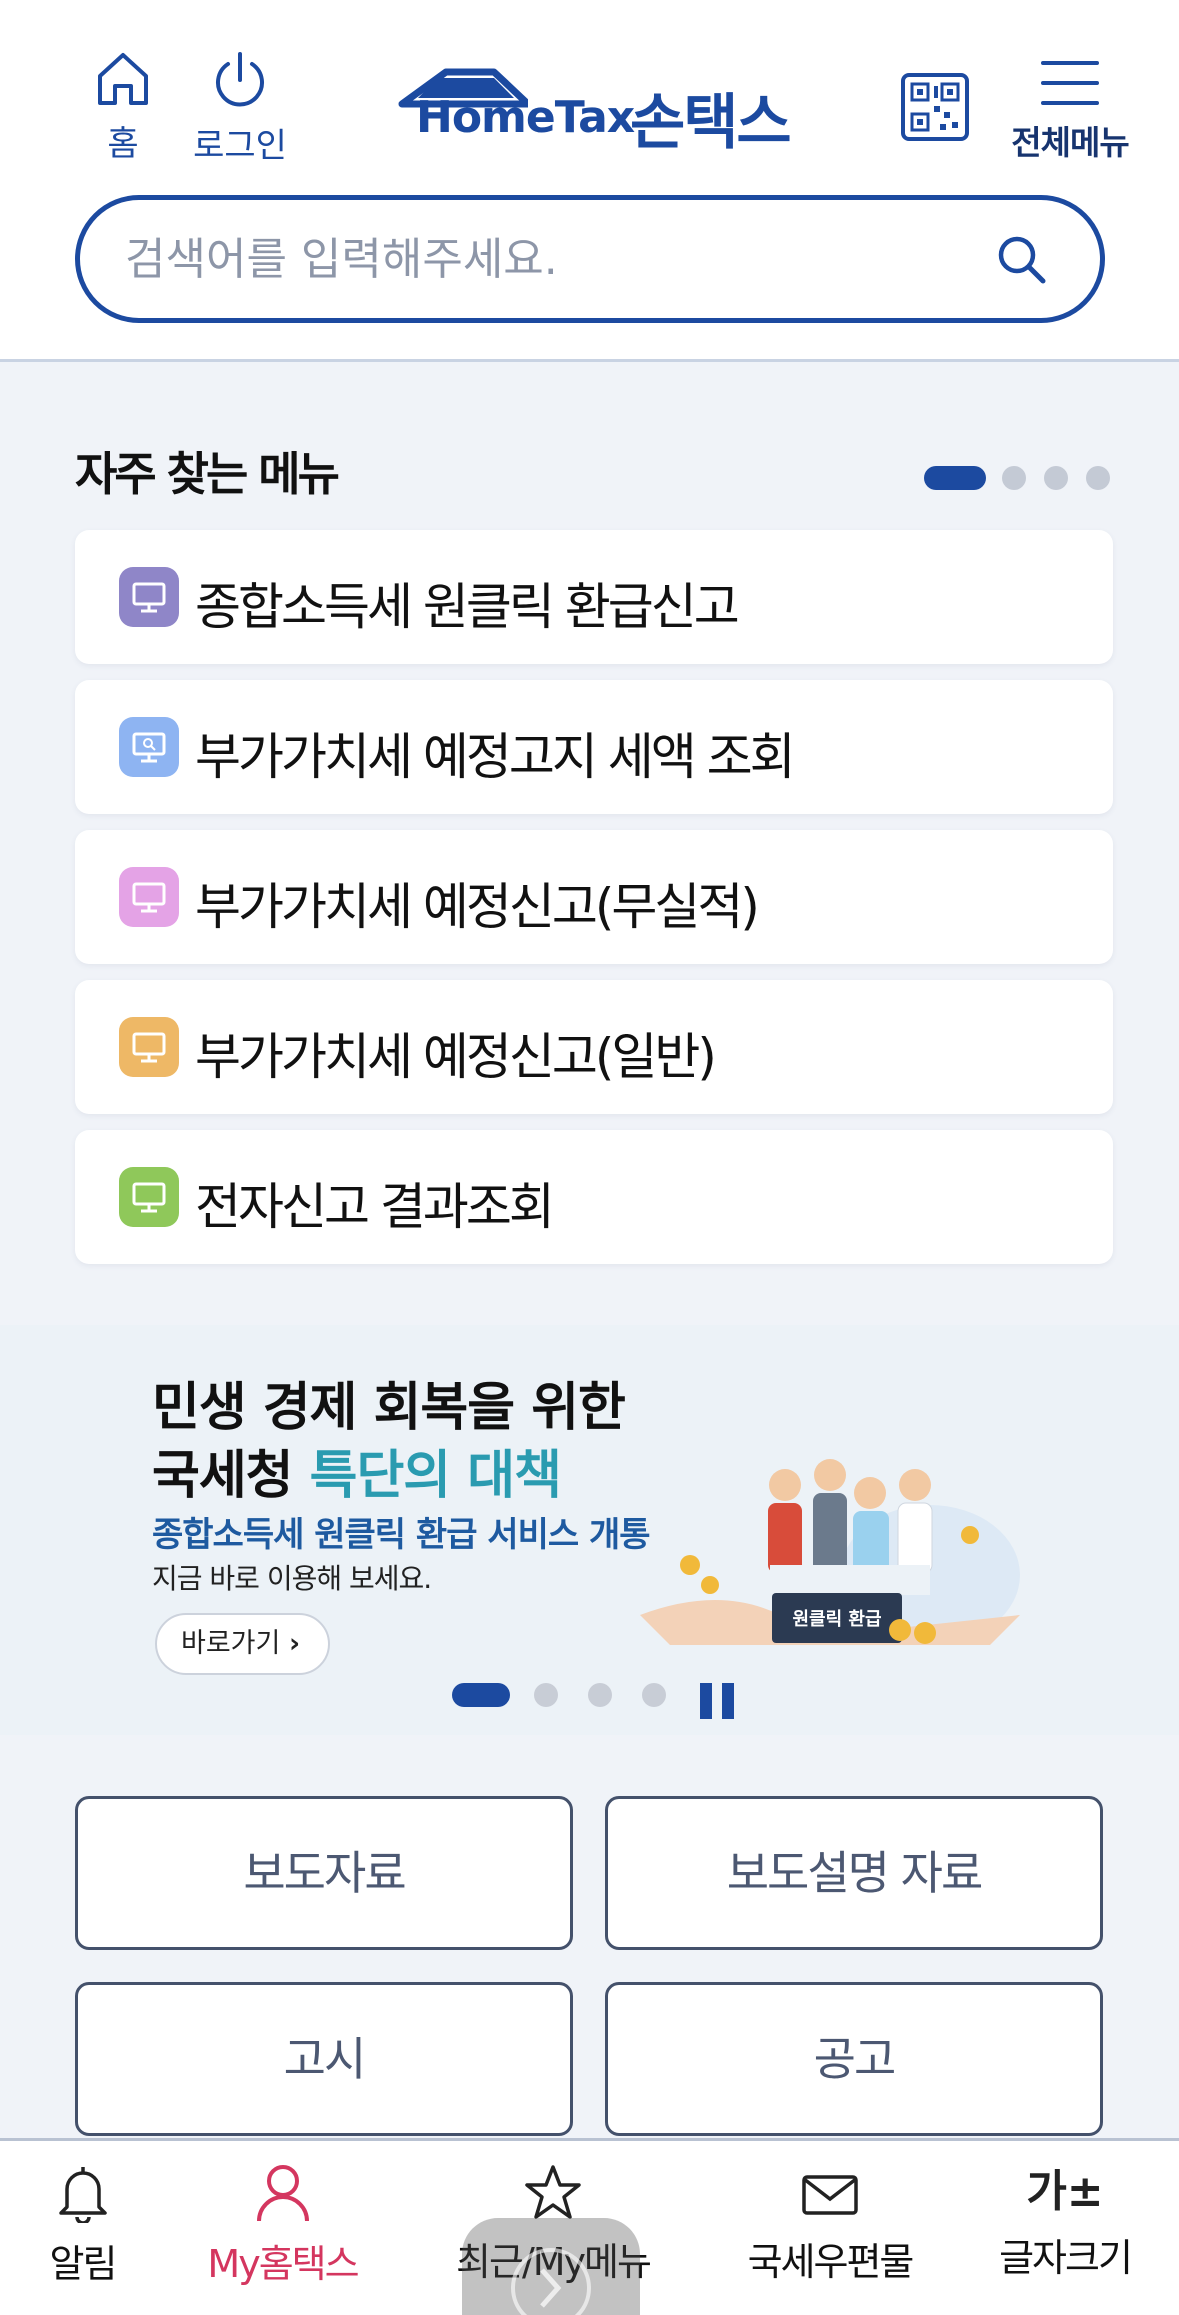 Image resolution: width=1179 pixels, height=2315 pixels. What do you see at coordinates (1070, 111) in the screenshot?
I see `all-menu-button: 전체메뉴` at bounding box center [1070, 111].